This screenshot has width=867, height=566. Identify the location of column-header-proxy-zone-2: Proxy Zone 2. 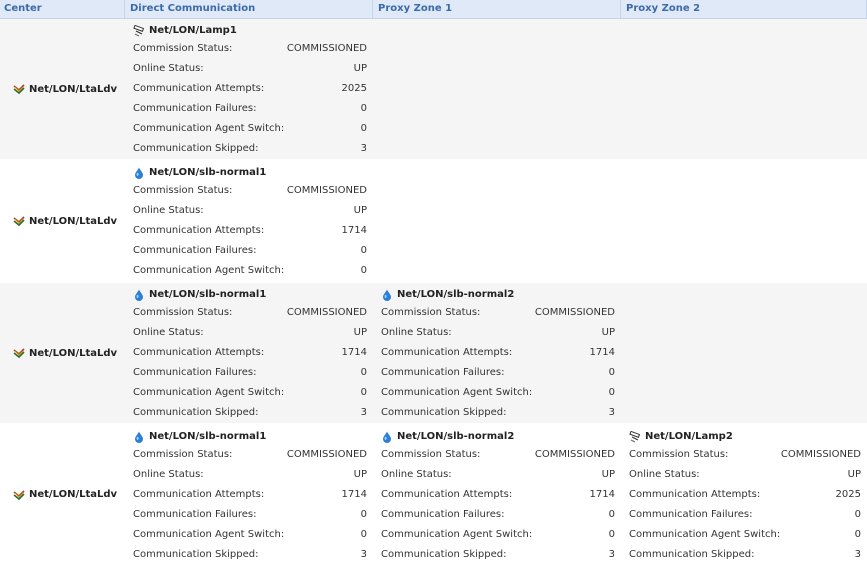
(744, 9).